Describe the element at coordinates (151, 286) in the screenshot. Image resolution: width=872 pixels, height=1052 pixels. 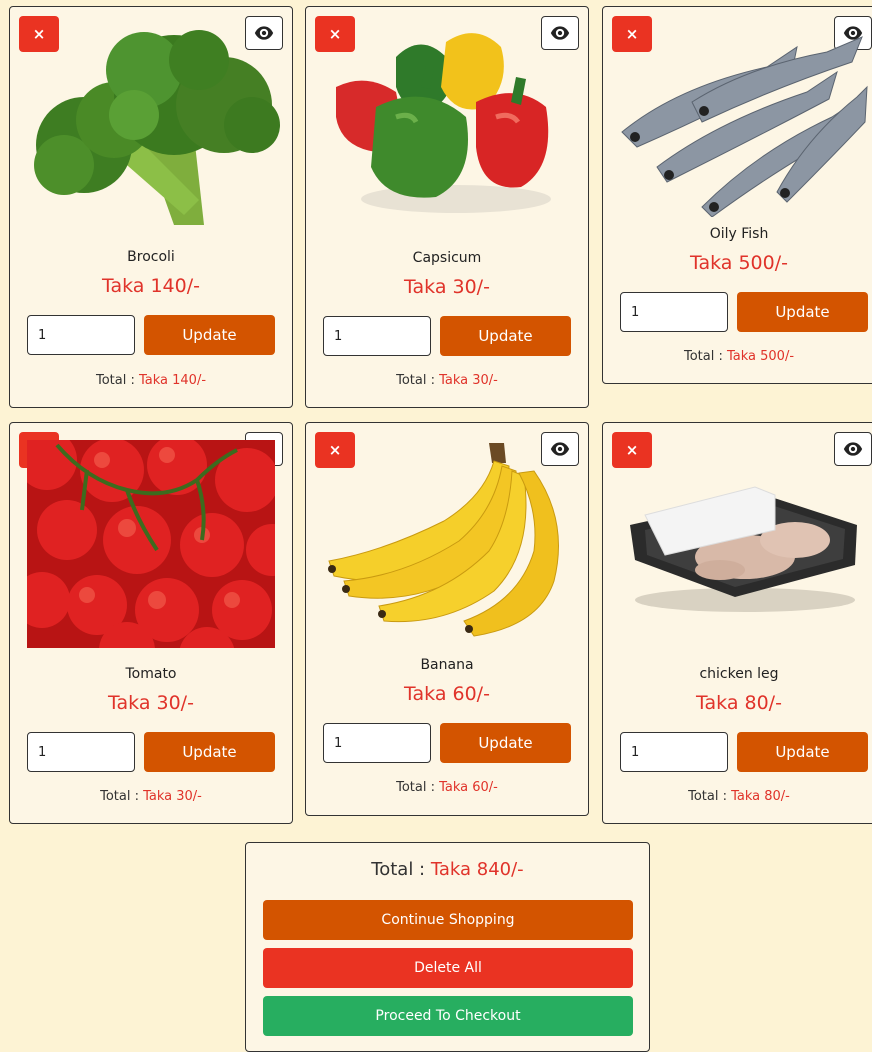
I see `product-price: Taka 140/-` at that location.